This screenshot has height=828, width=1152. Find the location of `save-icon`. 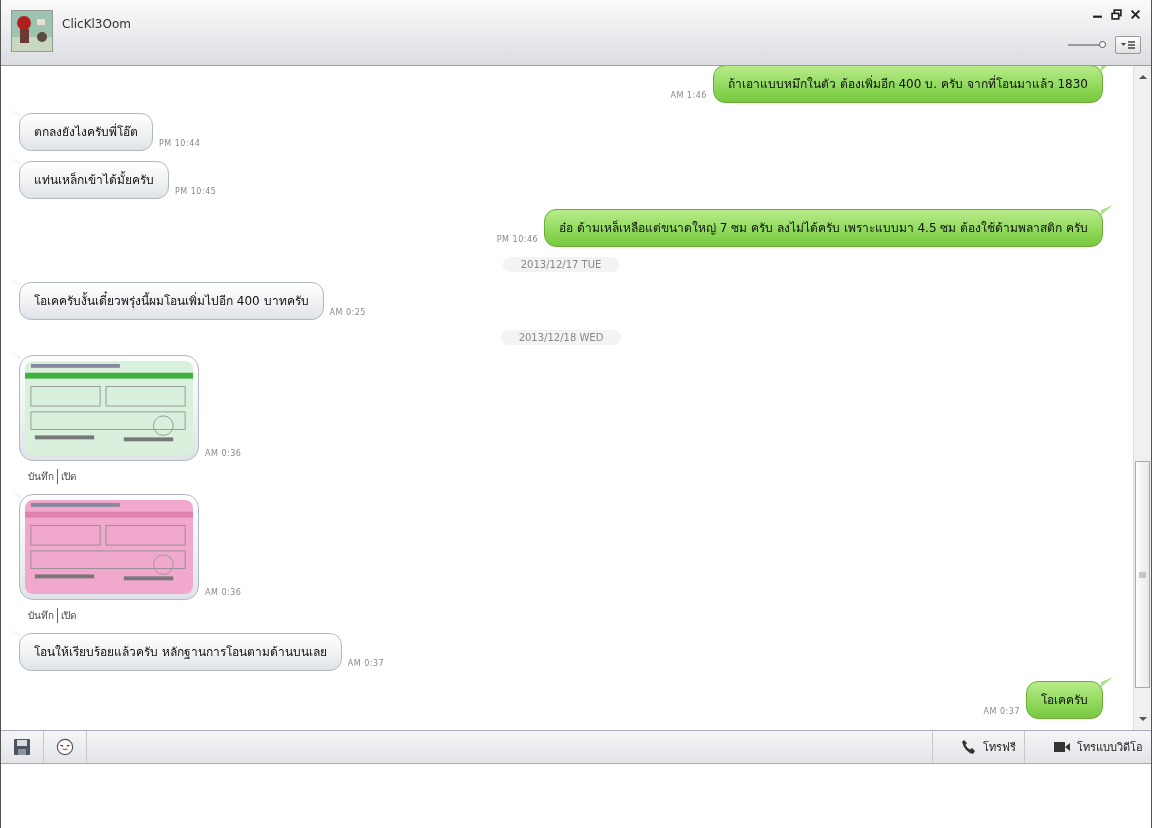

save-icon is located at coordinates (22, 747).